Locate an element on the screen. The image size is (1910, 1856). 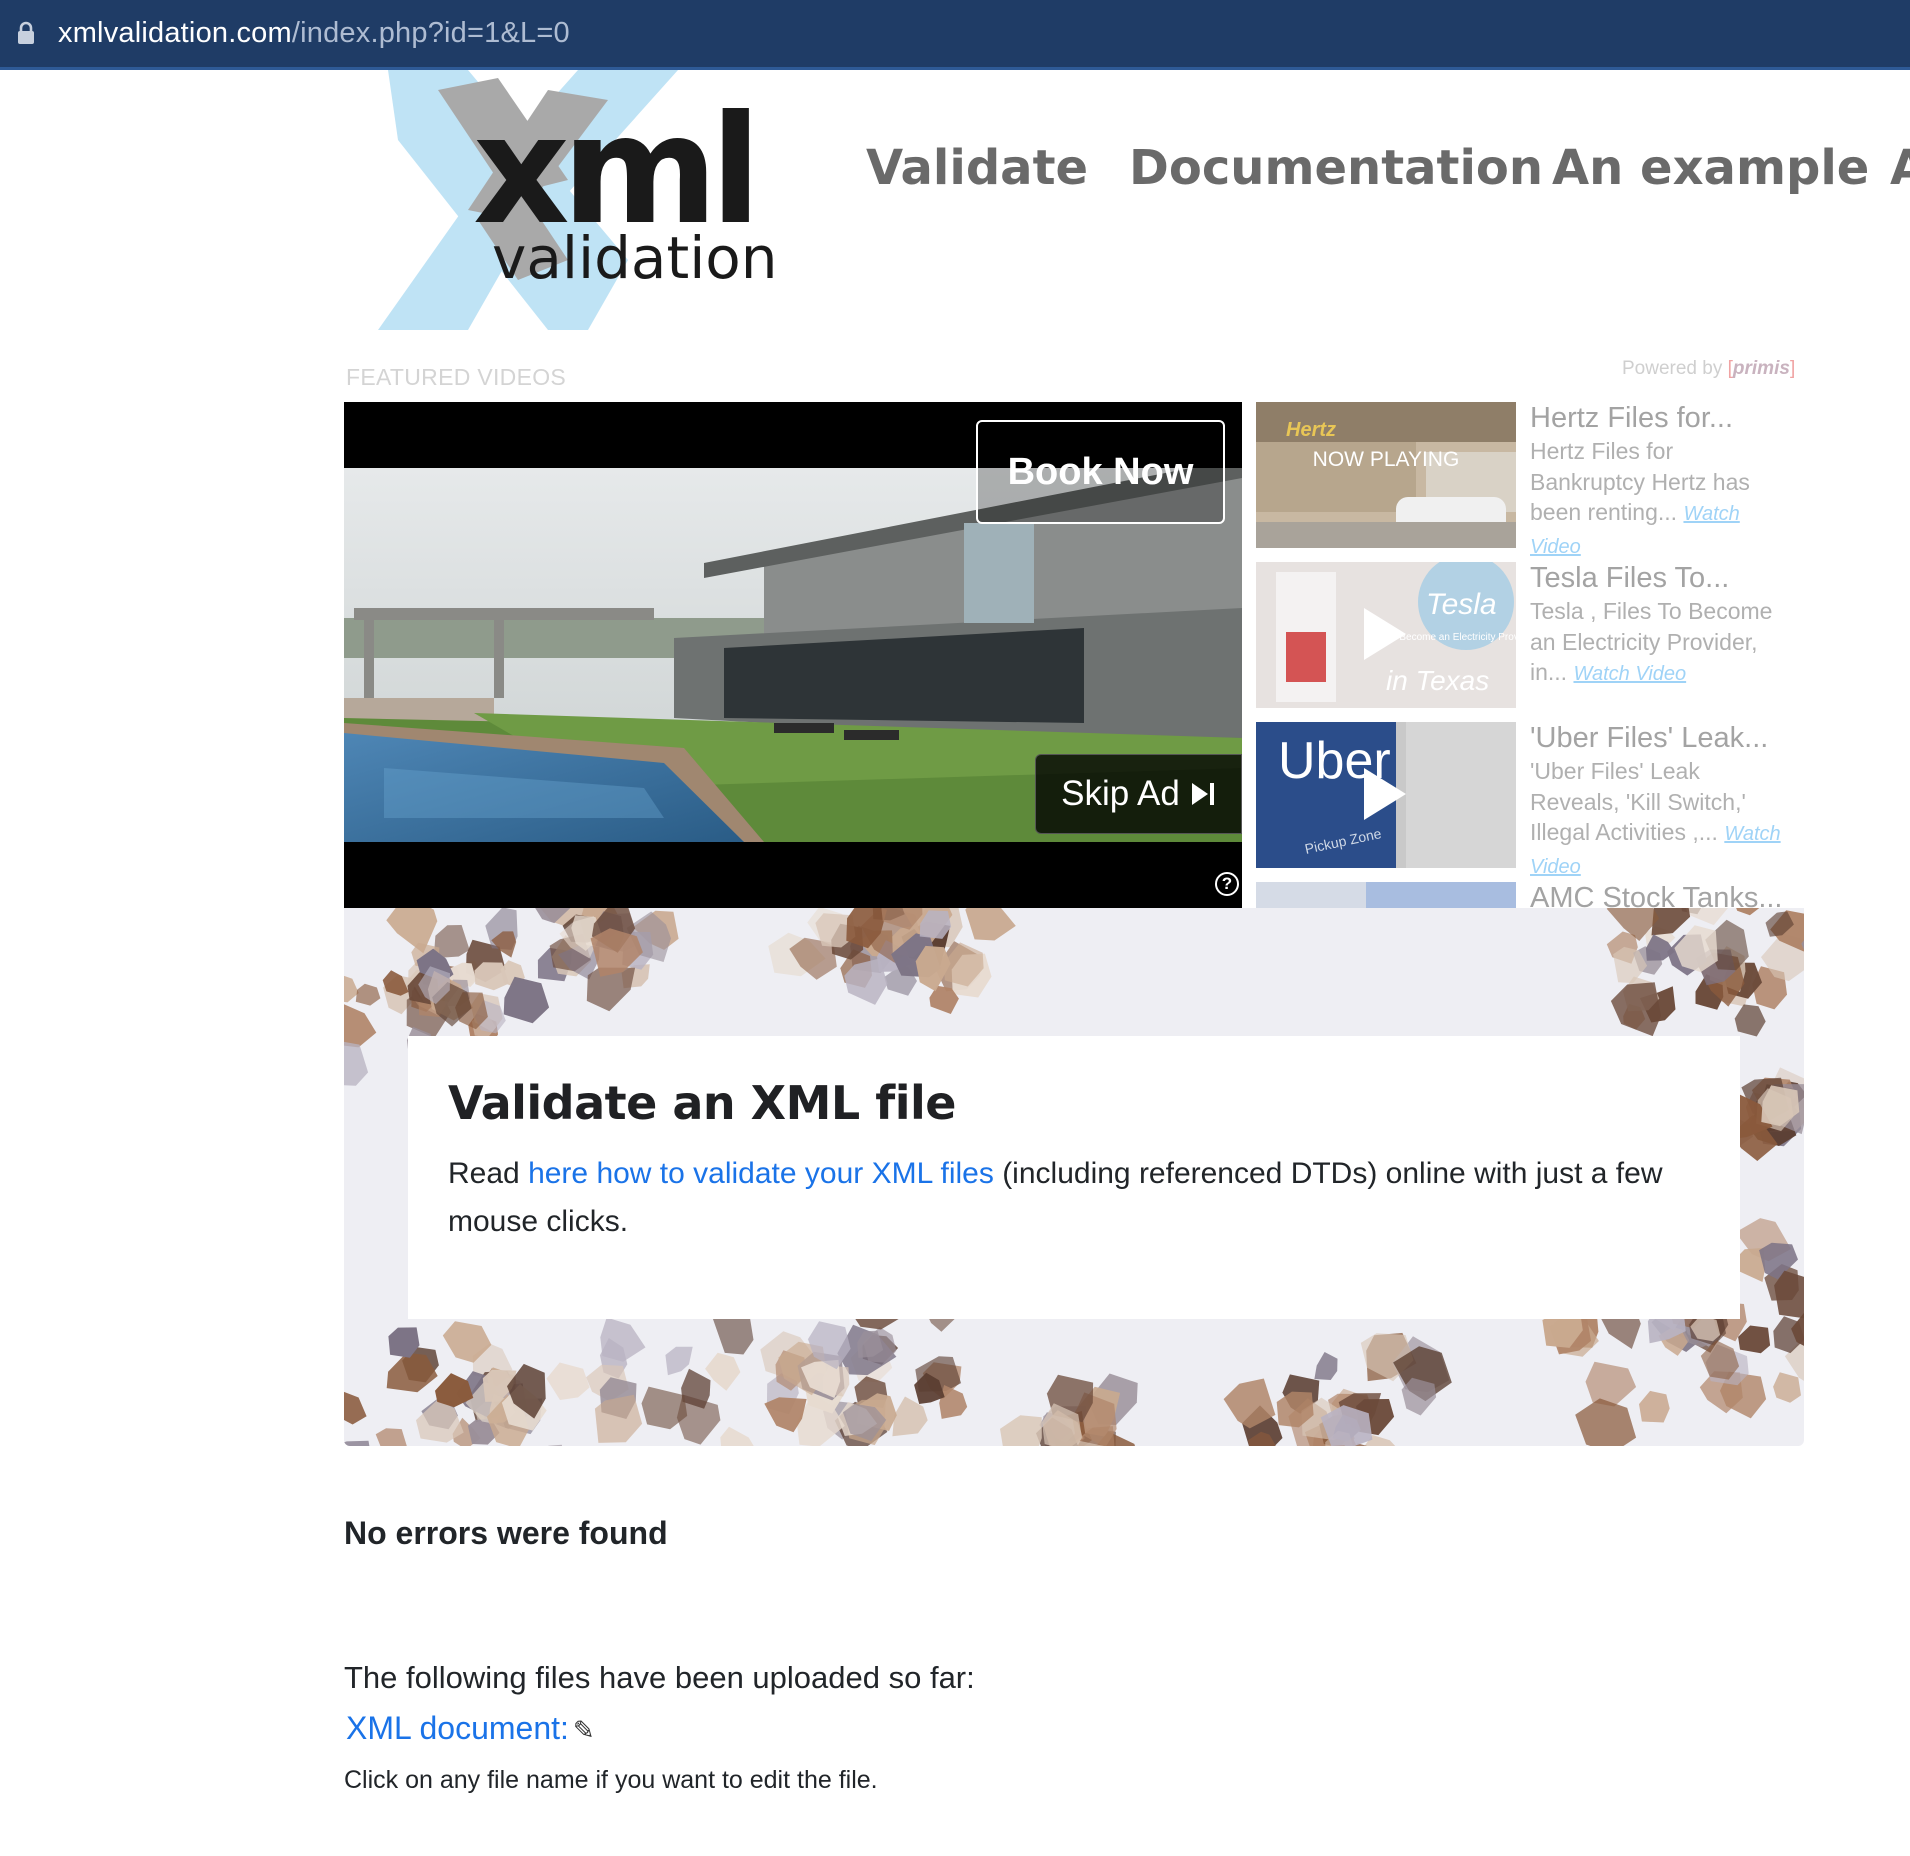
lock-icon is located at coordinates (26, 32).